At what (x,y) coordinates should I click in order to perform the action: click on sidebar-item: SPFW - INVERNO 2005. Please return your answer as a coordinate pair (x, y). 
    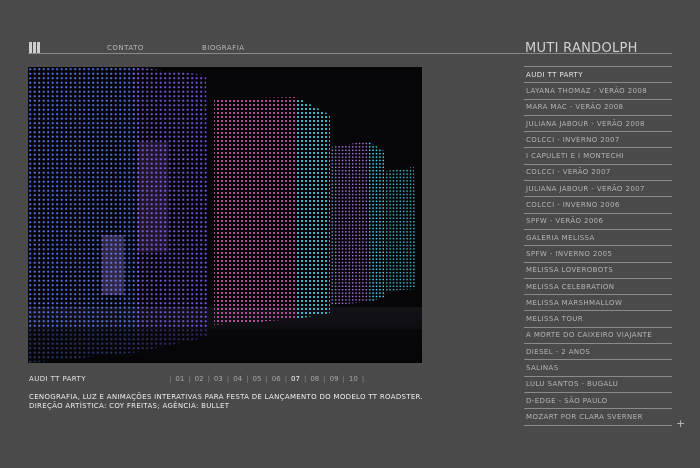
    Looking at the image, I should click on (598, 254).